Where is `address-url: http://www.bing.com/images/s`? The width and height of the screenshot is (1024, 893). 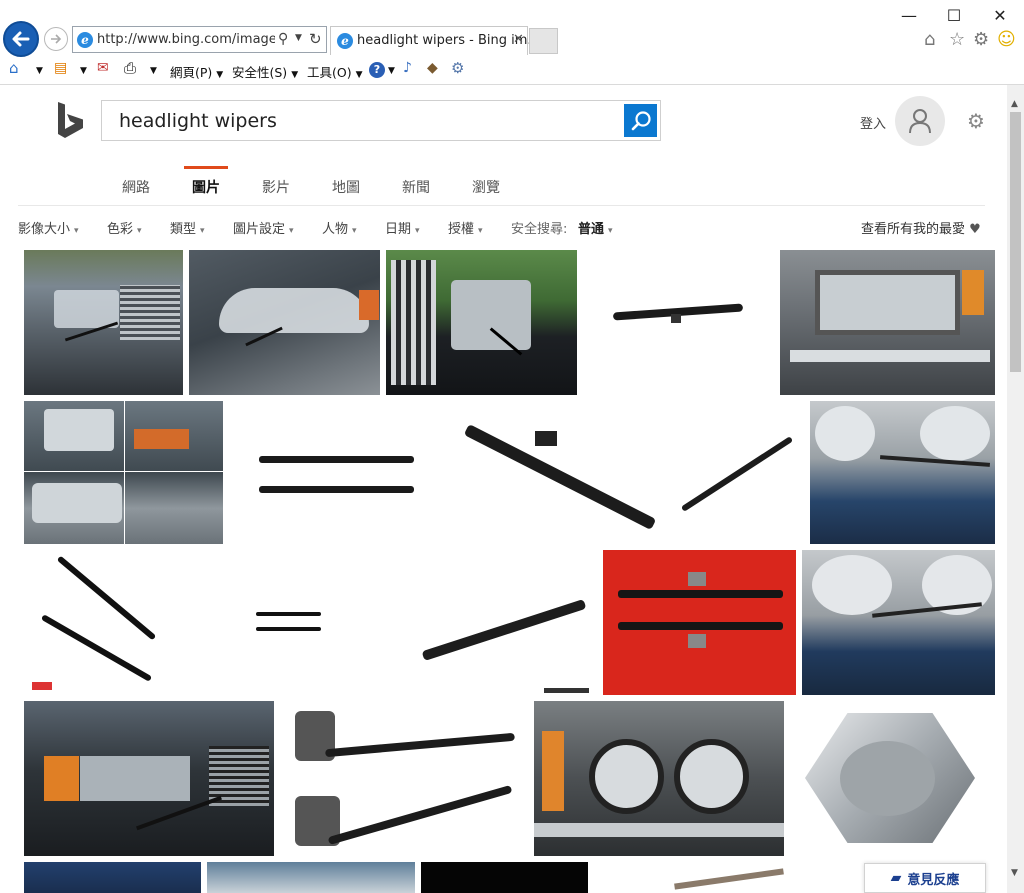
address-url: http://www.bing.com/images/s is located at coordinates (186, 39).